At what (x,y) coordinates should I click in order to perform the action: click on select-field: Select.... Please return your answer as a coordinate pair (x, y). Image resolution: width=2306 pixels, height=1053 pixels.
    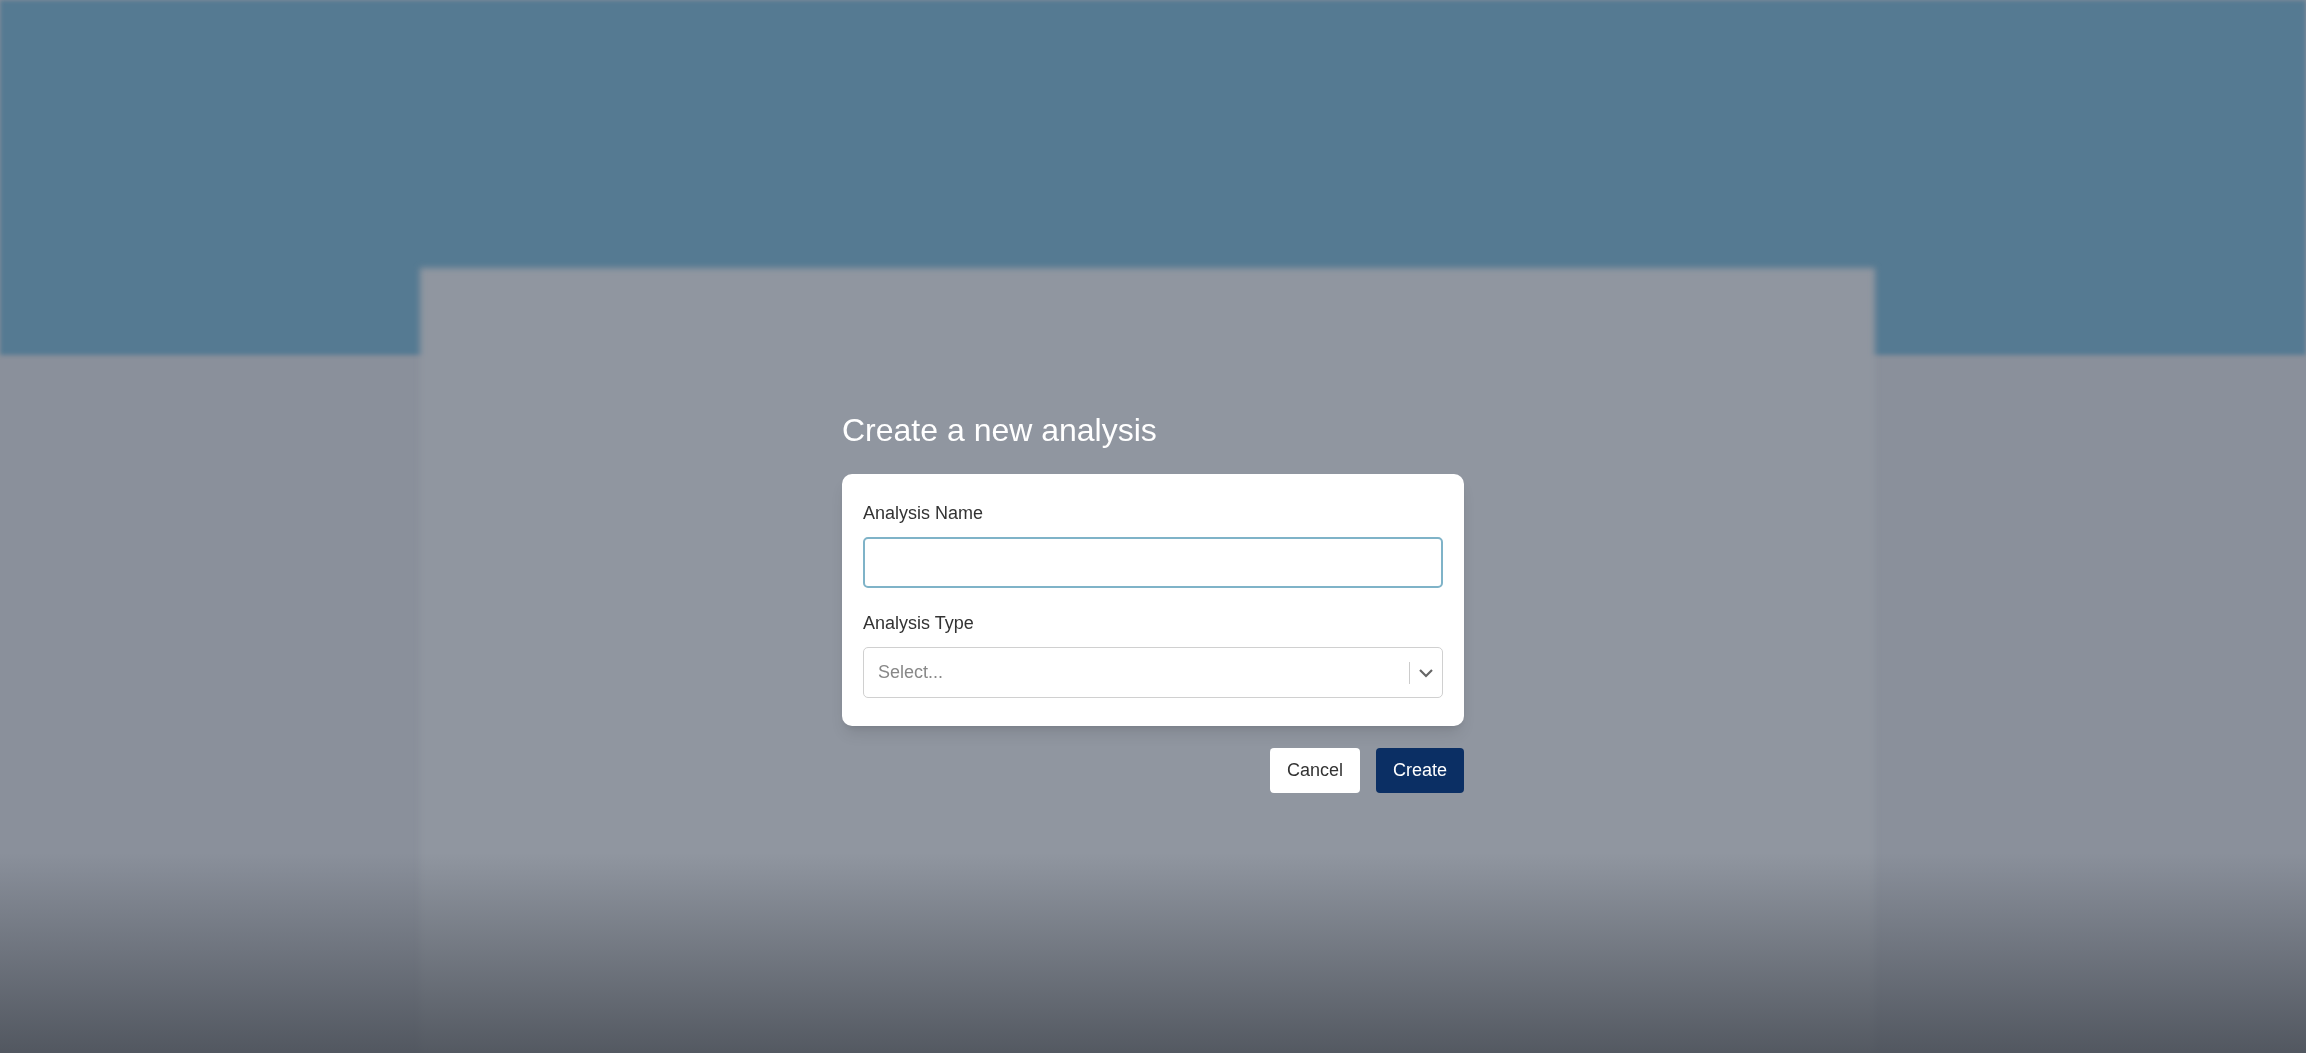
    Looking at the image, I should click on (1153, 672).